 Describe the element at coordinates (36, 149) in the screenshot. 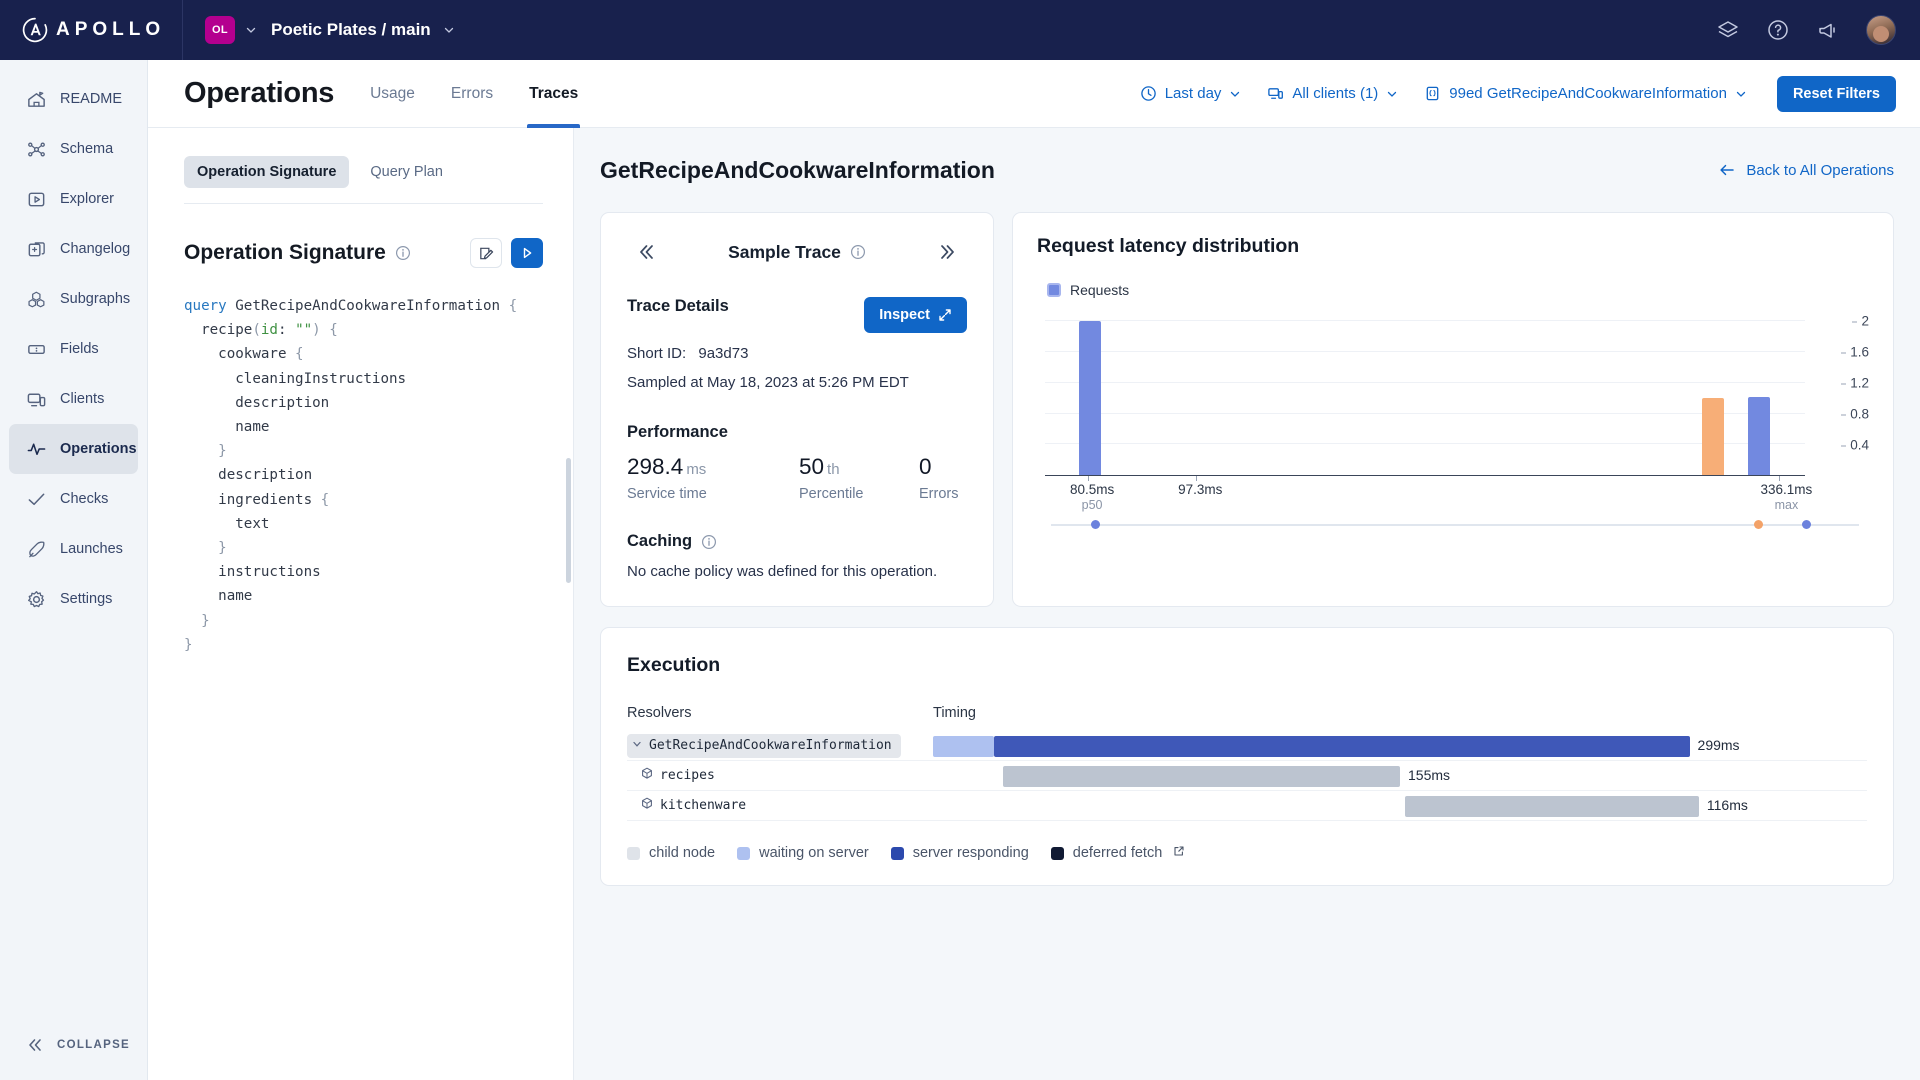

I see `schema-icon` at that location.